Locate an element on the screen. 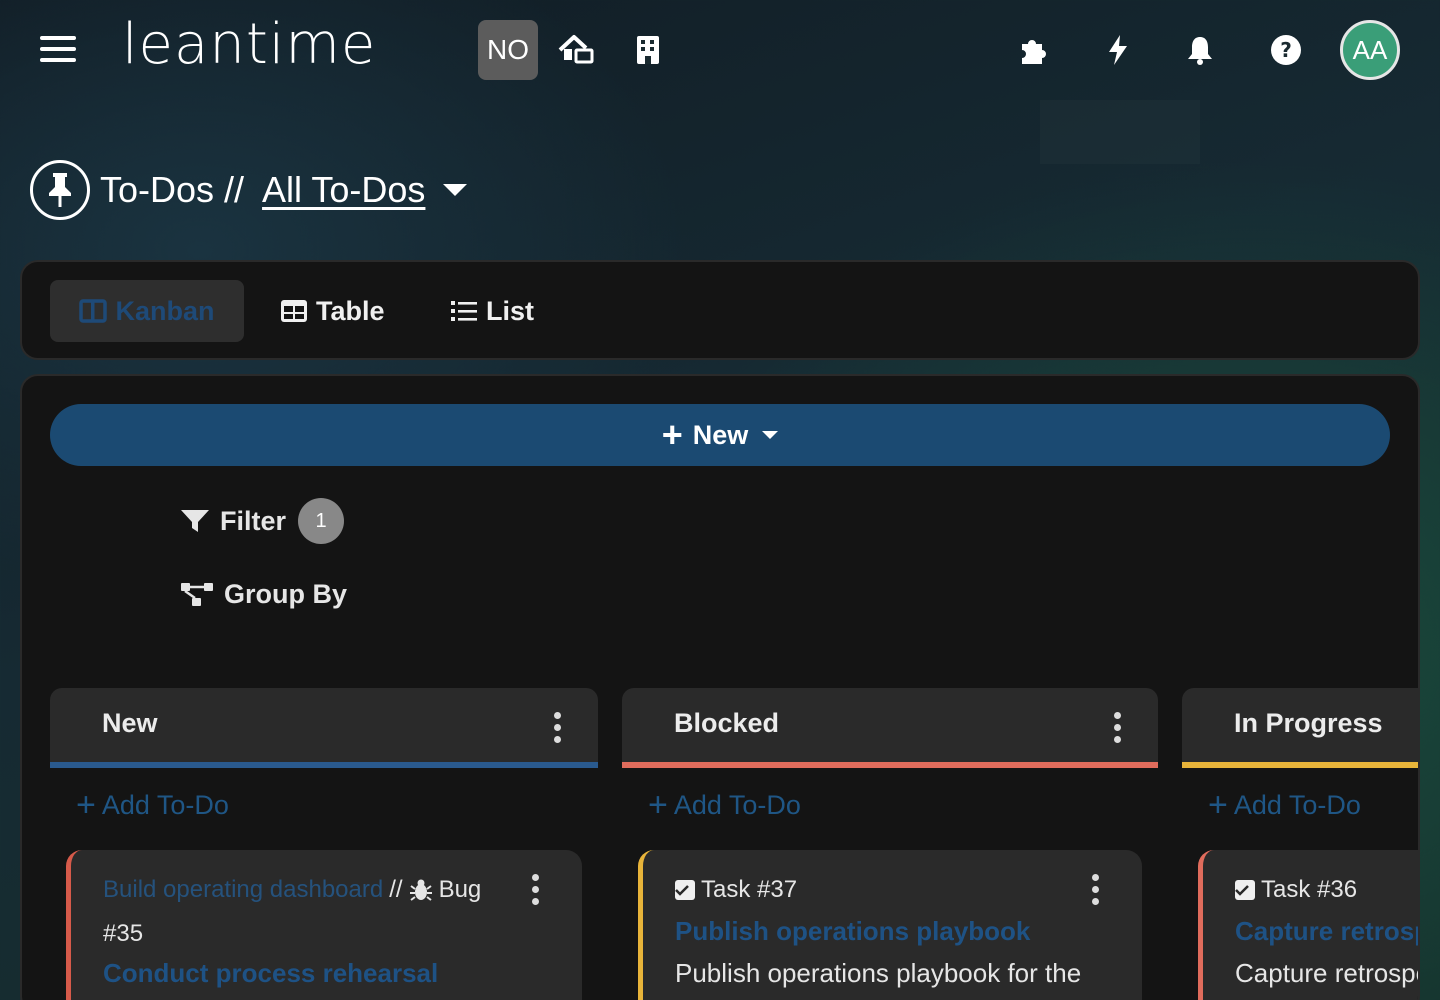  card-type: Task #36 is located at coordinates (1309, 889).